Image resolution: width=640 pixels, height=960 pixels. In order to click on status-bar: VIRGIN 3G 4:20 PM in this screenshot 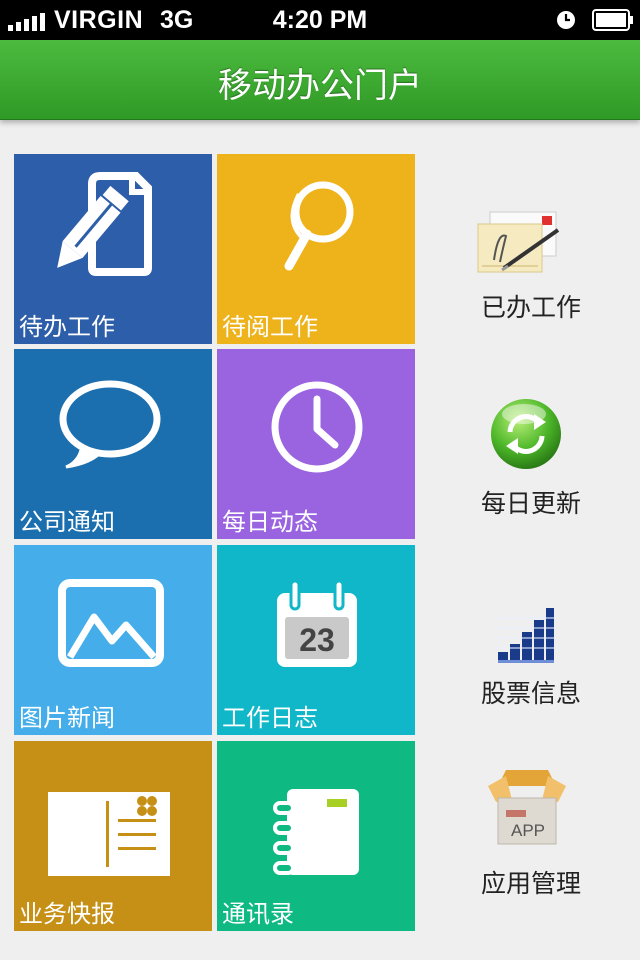, I will do `click(320, 20)`.